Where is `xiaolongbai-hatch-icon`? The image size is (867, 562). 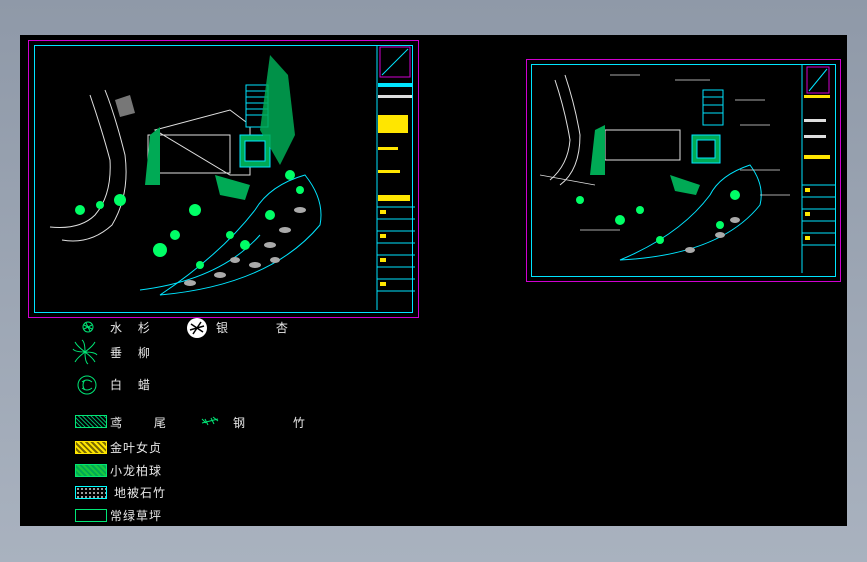 xiaolongbai-hatch-icon is located at coordinates (91, 470).